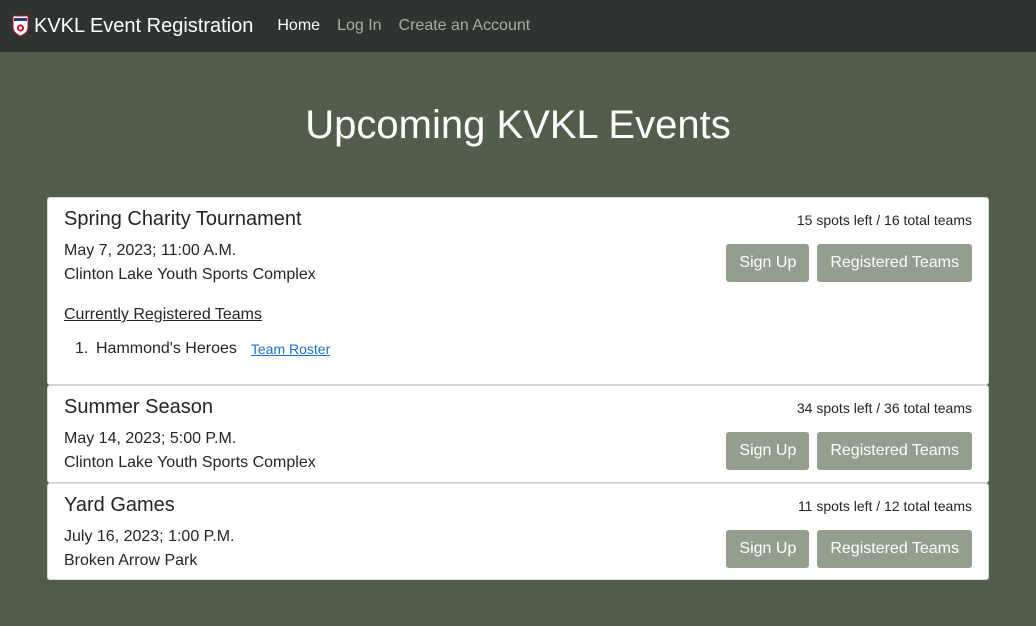  What do you see at coordinates (82, 348) in the screenshot?
I see `team-number: 1.` at bounding box center [82, 348].